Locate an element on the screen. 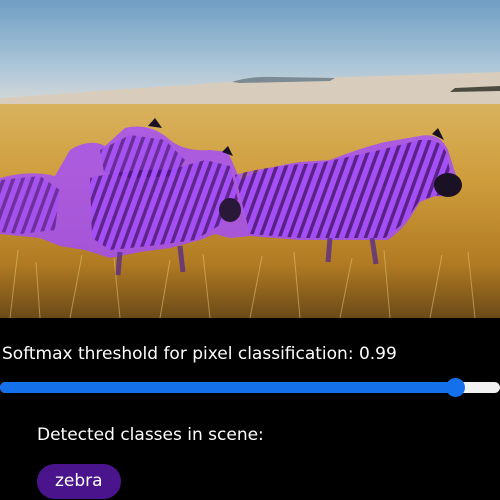 The height and width of the screenshot is (500, 500). class-chip-zebra: zebra is located at coordinates (79, 481).